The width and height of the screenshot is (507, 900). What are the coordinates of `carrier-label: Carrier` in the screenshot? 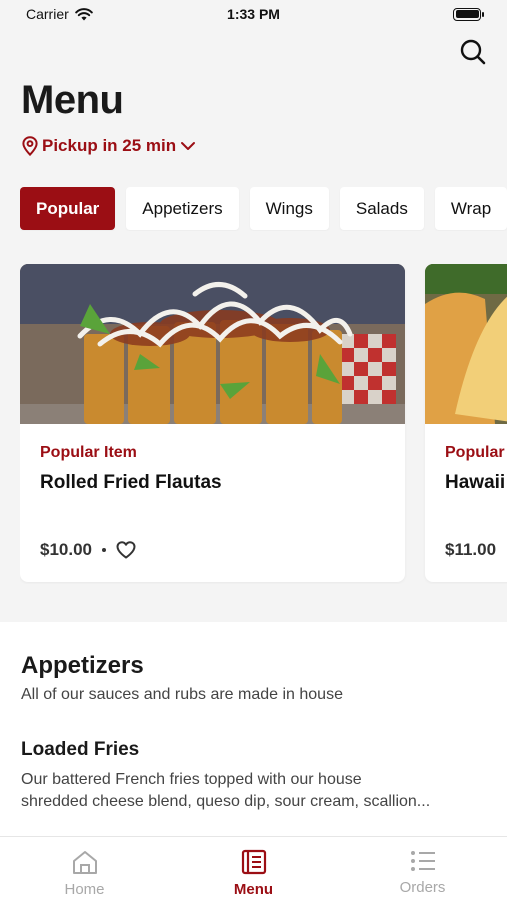 It's located at (47, 14).